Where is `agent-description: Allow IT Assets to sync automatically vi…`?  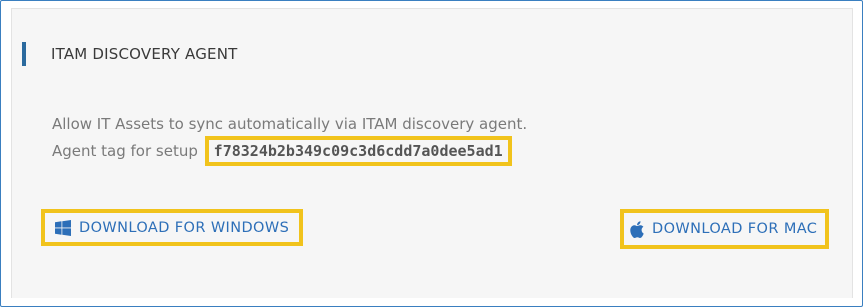
agent-description: Allow IT Assets to sync automatically vi… is located at coordinates (290, 124).